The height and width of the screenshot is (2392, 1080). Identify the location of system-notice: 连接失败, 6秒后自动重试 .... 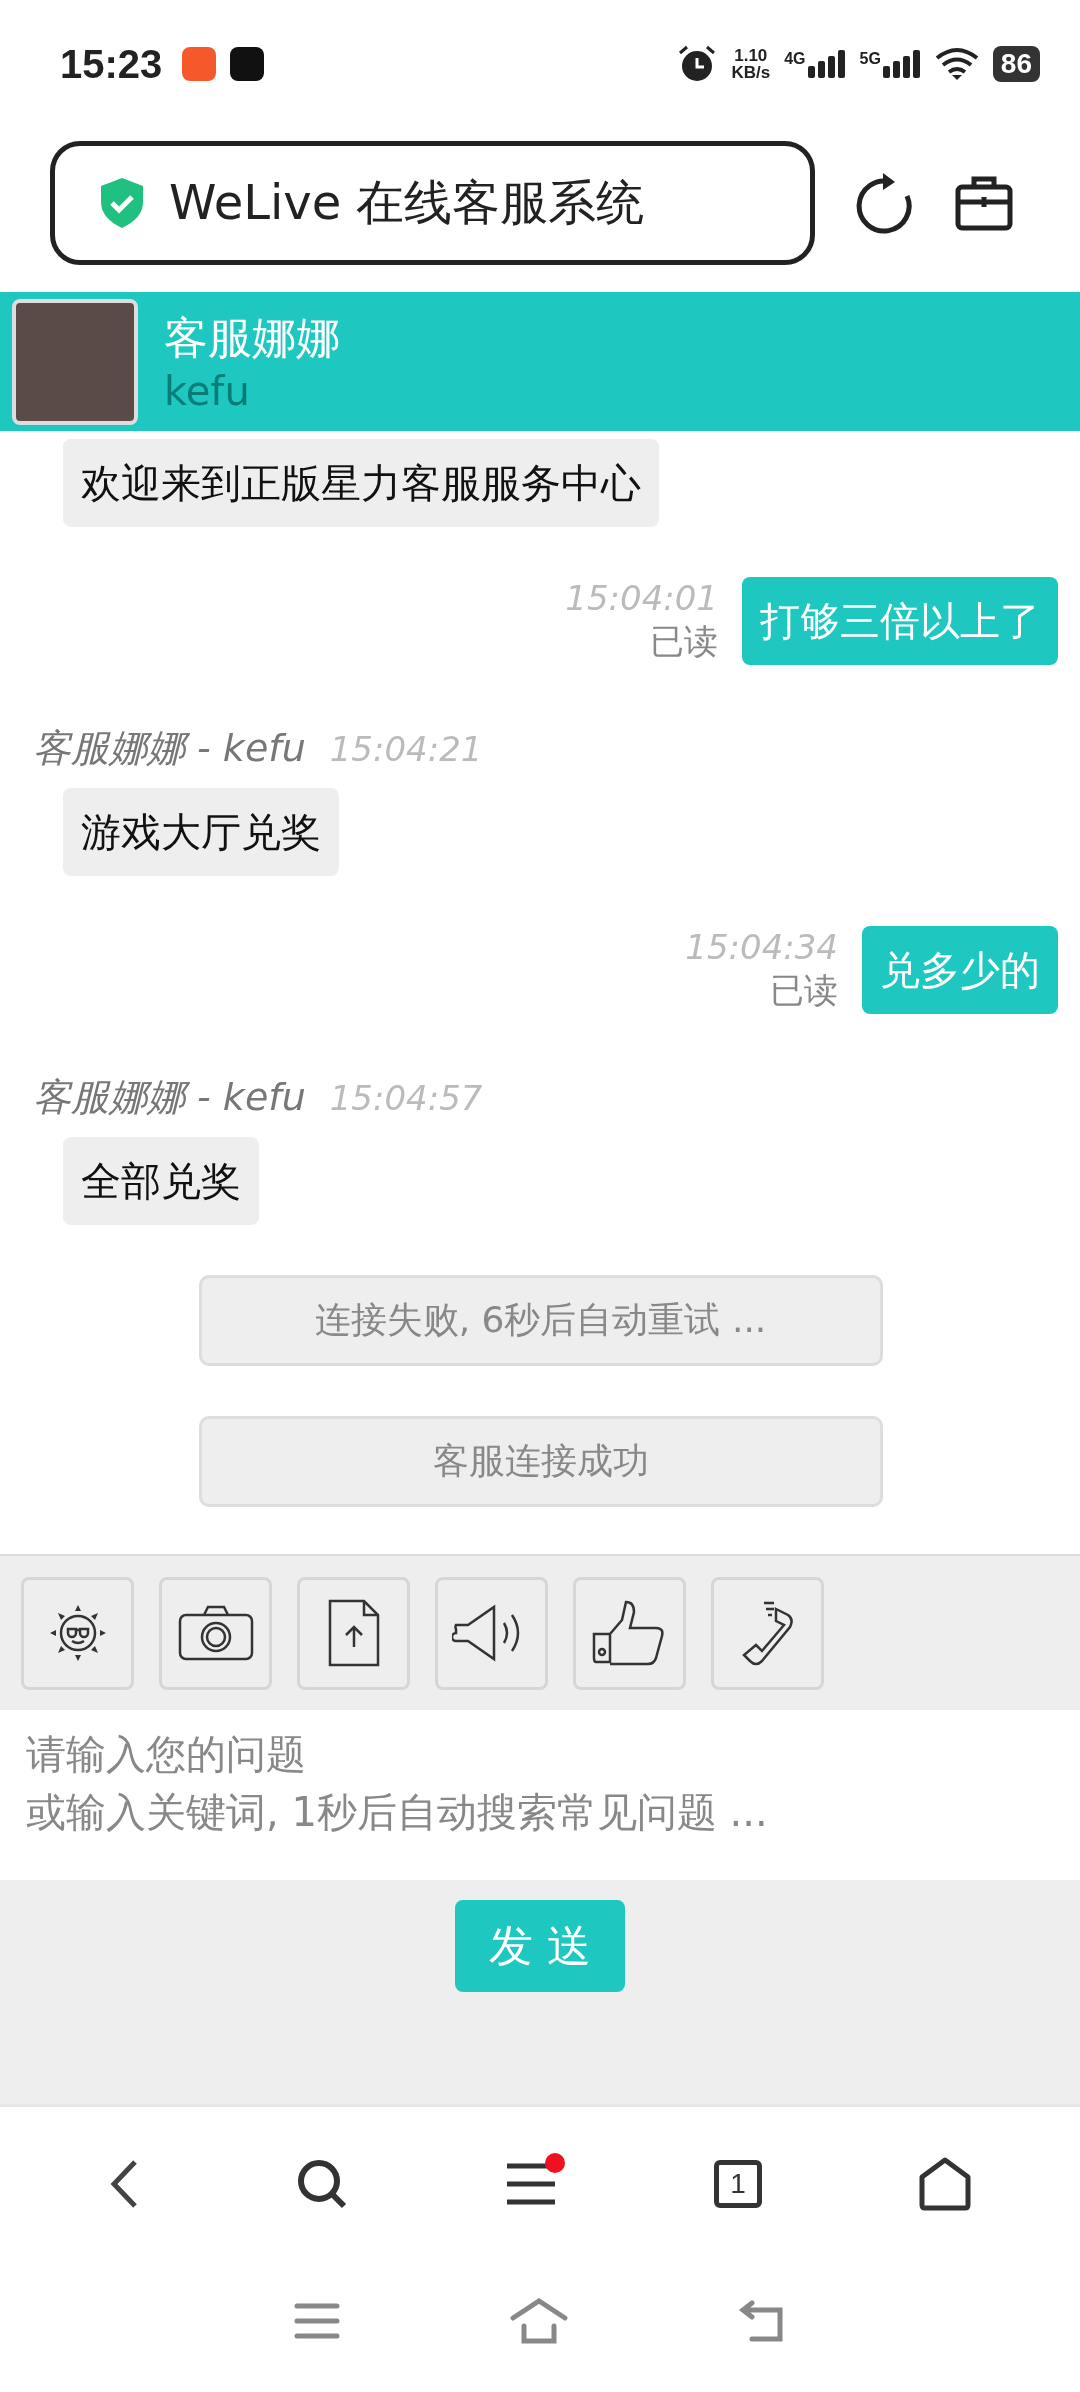
(540, 1320).